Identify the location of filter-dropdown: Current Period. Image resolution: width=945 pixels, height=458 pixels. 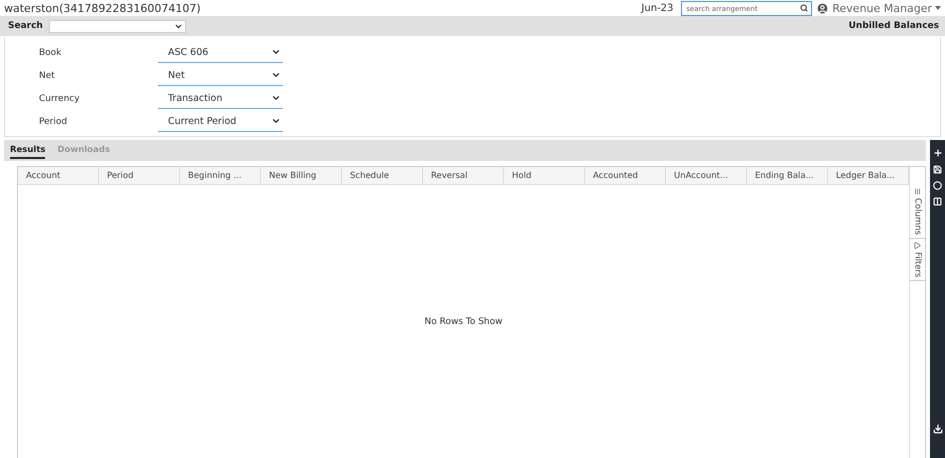
(220, 122).